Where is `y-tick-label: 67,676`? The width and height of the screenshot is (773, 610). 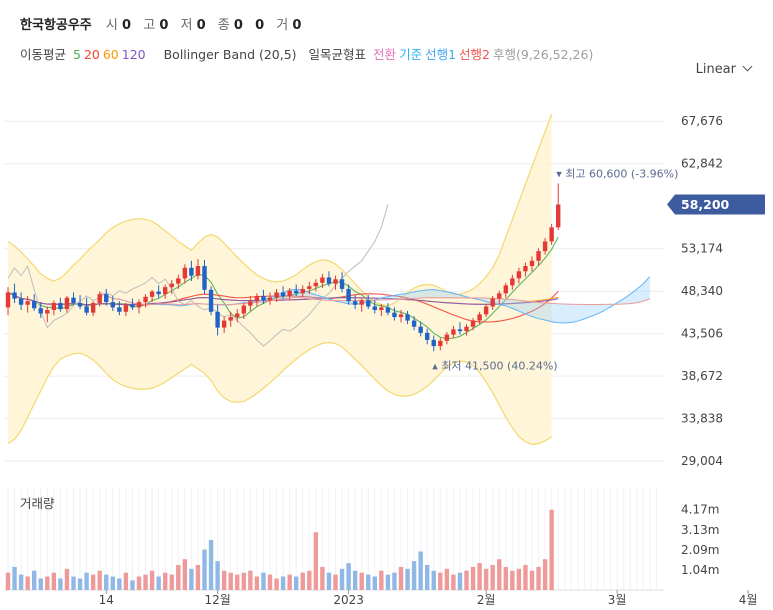 y-tick-label: 67,676 is located at coordinates (702, 121).